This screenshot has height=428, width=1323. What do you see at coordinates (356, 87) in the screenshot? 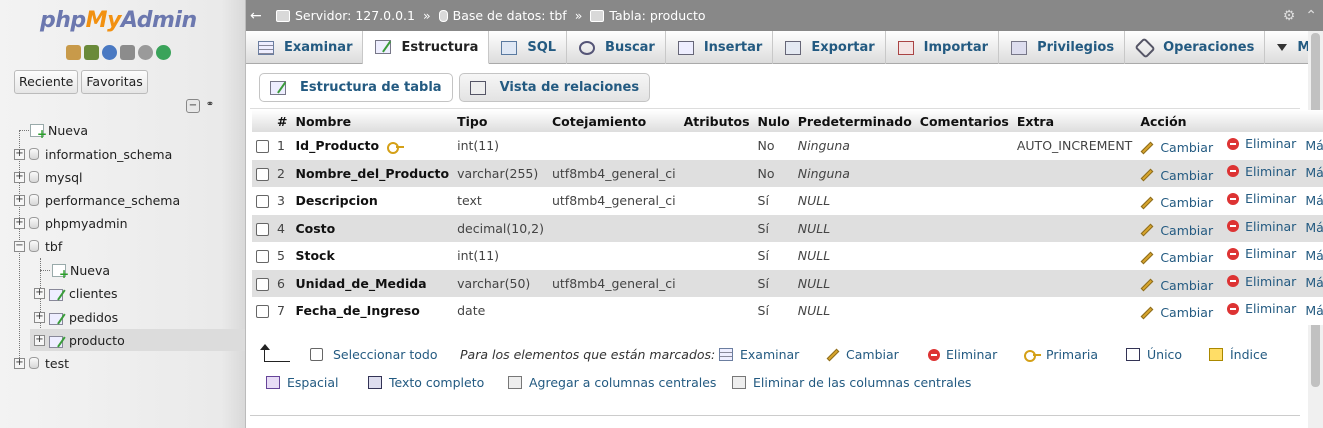
I see `table-structure-button: Estructura de tabla` at bounding box center [356, 87].